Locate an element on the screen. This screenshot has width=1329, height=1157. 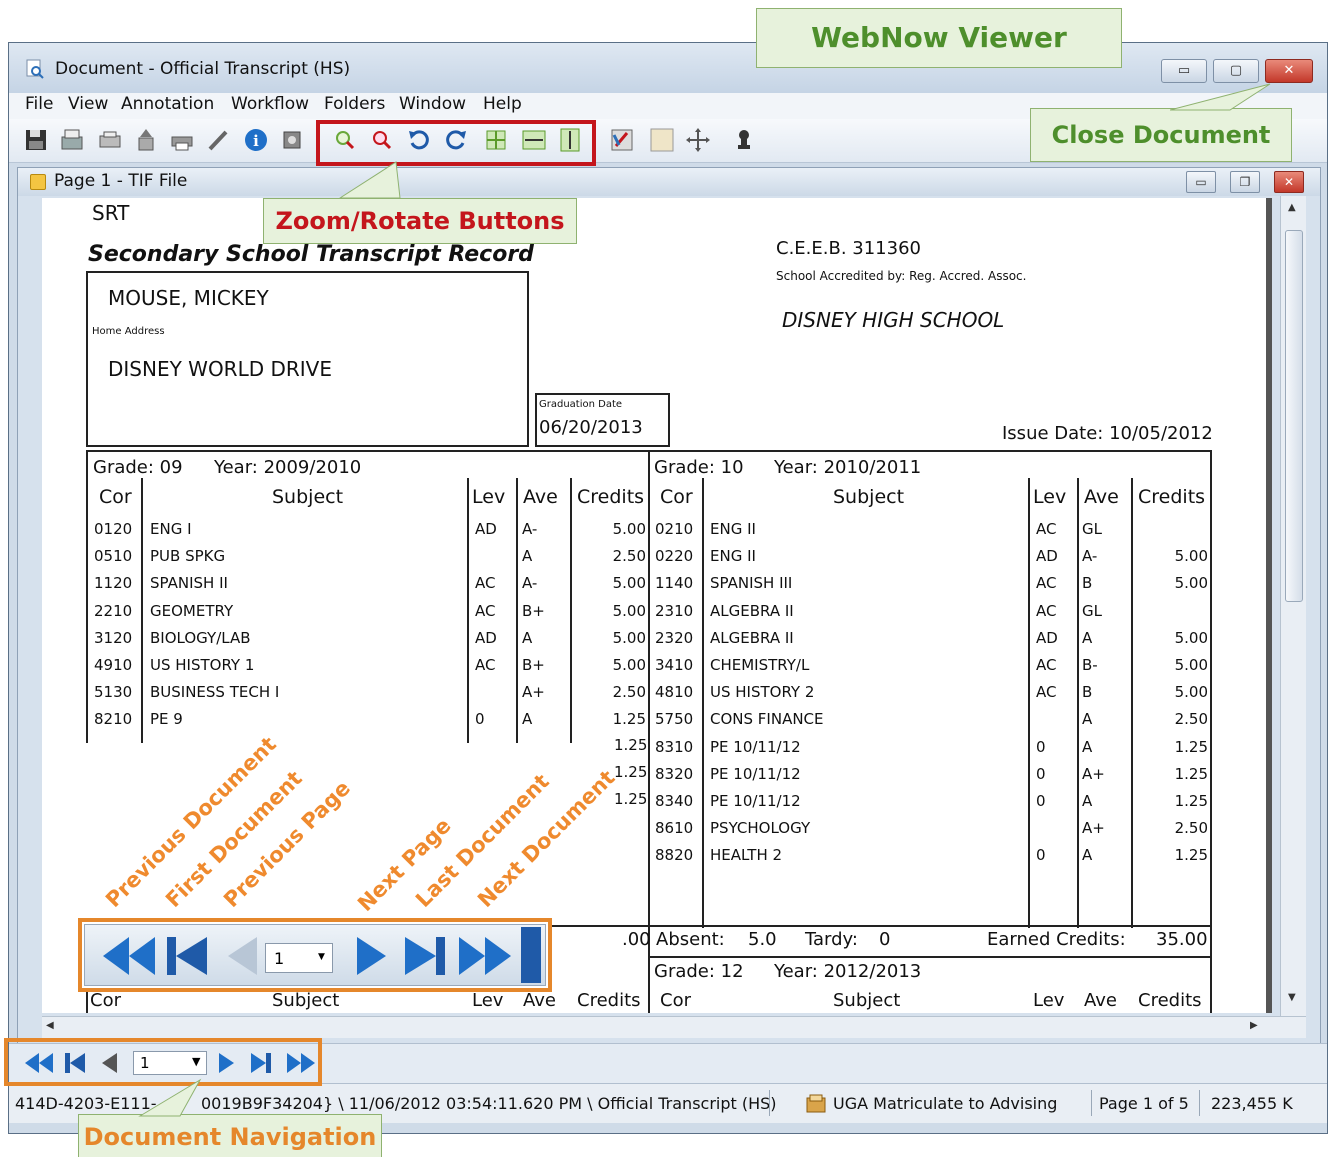
right-header-cor: Cor is located at coordinates (676, 497).